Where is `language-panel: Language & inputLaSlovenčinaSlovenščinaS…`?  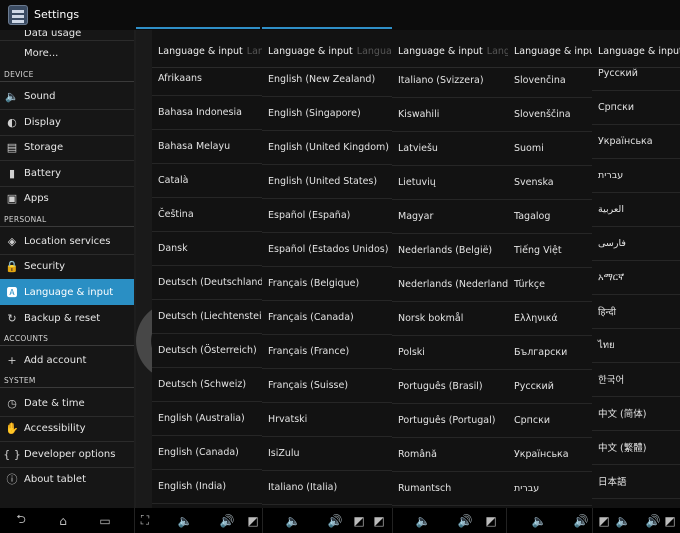 language-panel: Language & inputLaSlovenčinaSlovenščinaS… is located at coordinates (550, 269).